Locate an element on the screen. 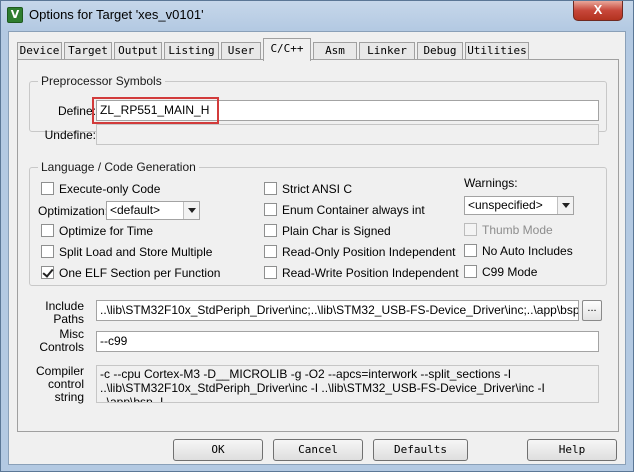 The image size is (634, 472). tab-user: User is located at coordinates (241, 51).